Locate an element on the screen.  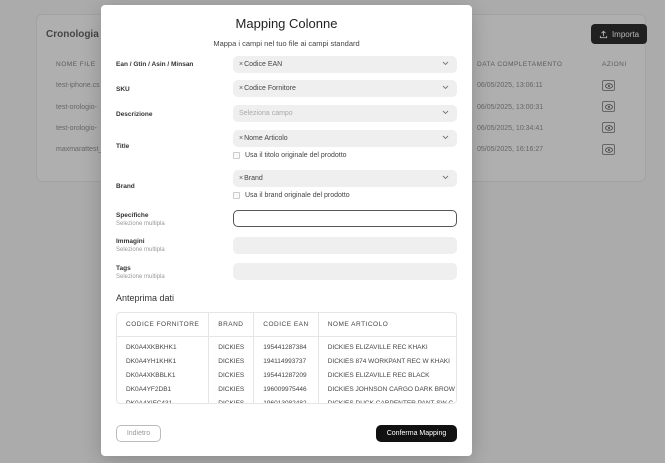
tags-label: Tags is located at coordinates (123, 268).